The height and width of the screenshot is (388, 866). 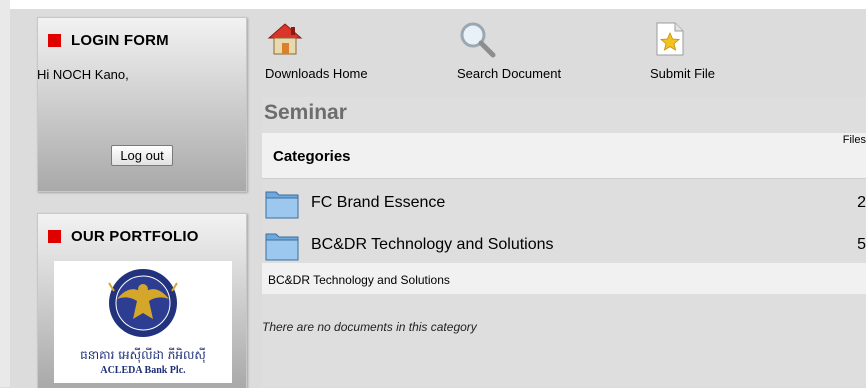 I want to click on category-row: BC&DR Technology and Solutions 5, so click(x=564, y=244).